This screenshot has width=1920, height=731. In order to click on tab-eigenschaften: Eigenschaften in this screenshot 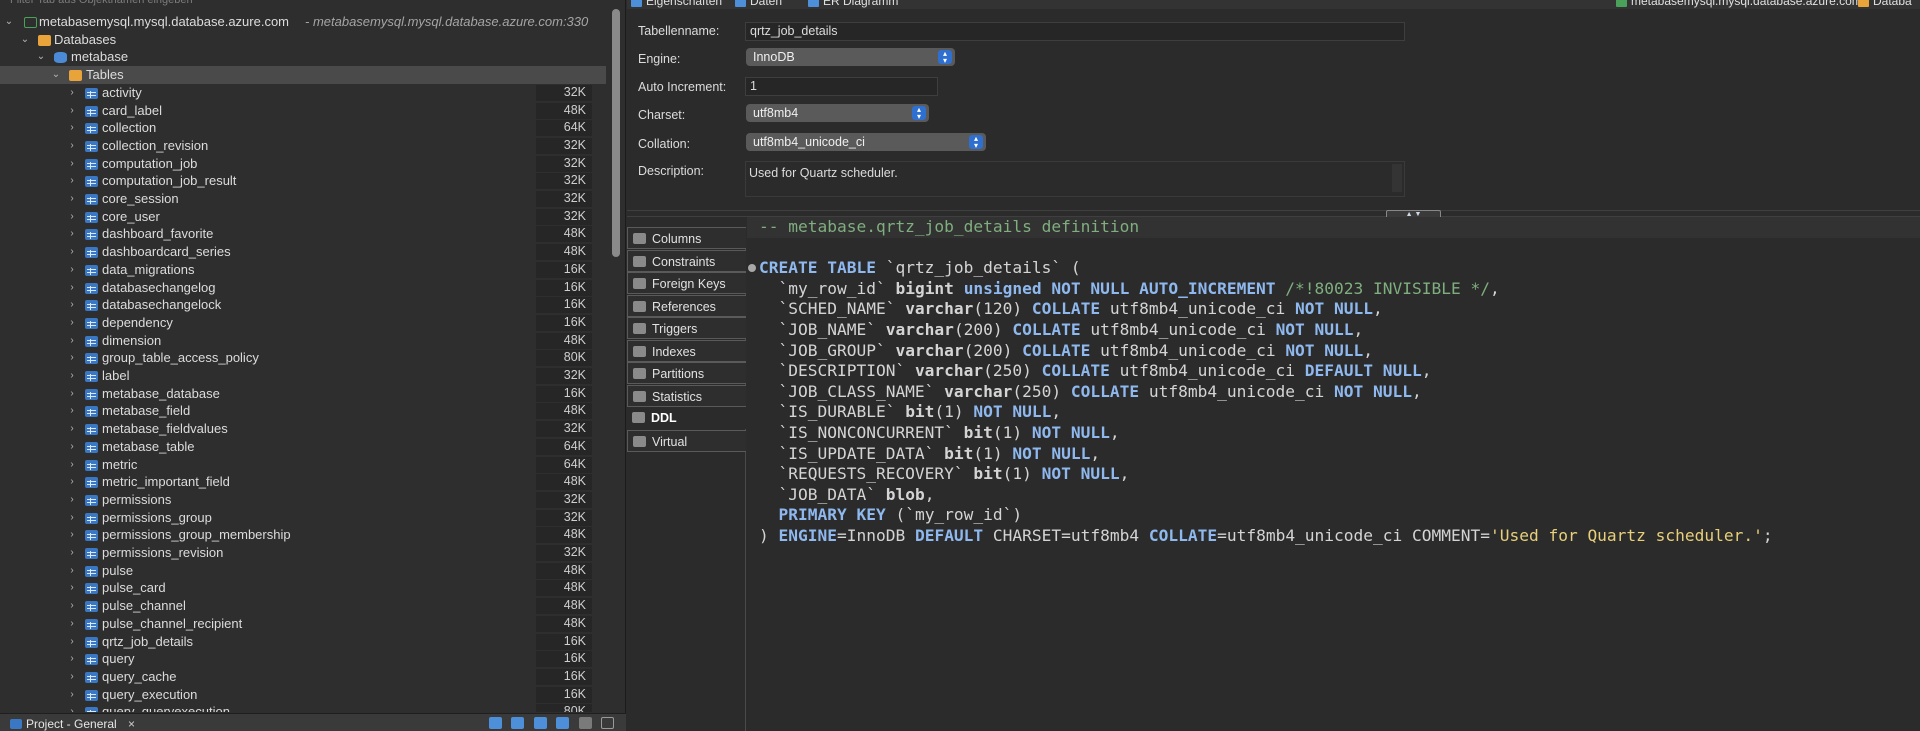, I will do `click(676, 4)`.